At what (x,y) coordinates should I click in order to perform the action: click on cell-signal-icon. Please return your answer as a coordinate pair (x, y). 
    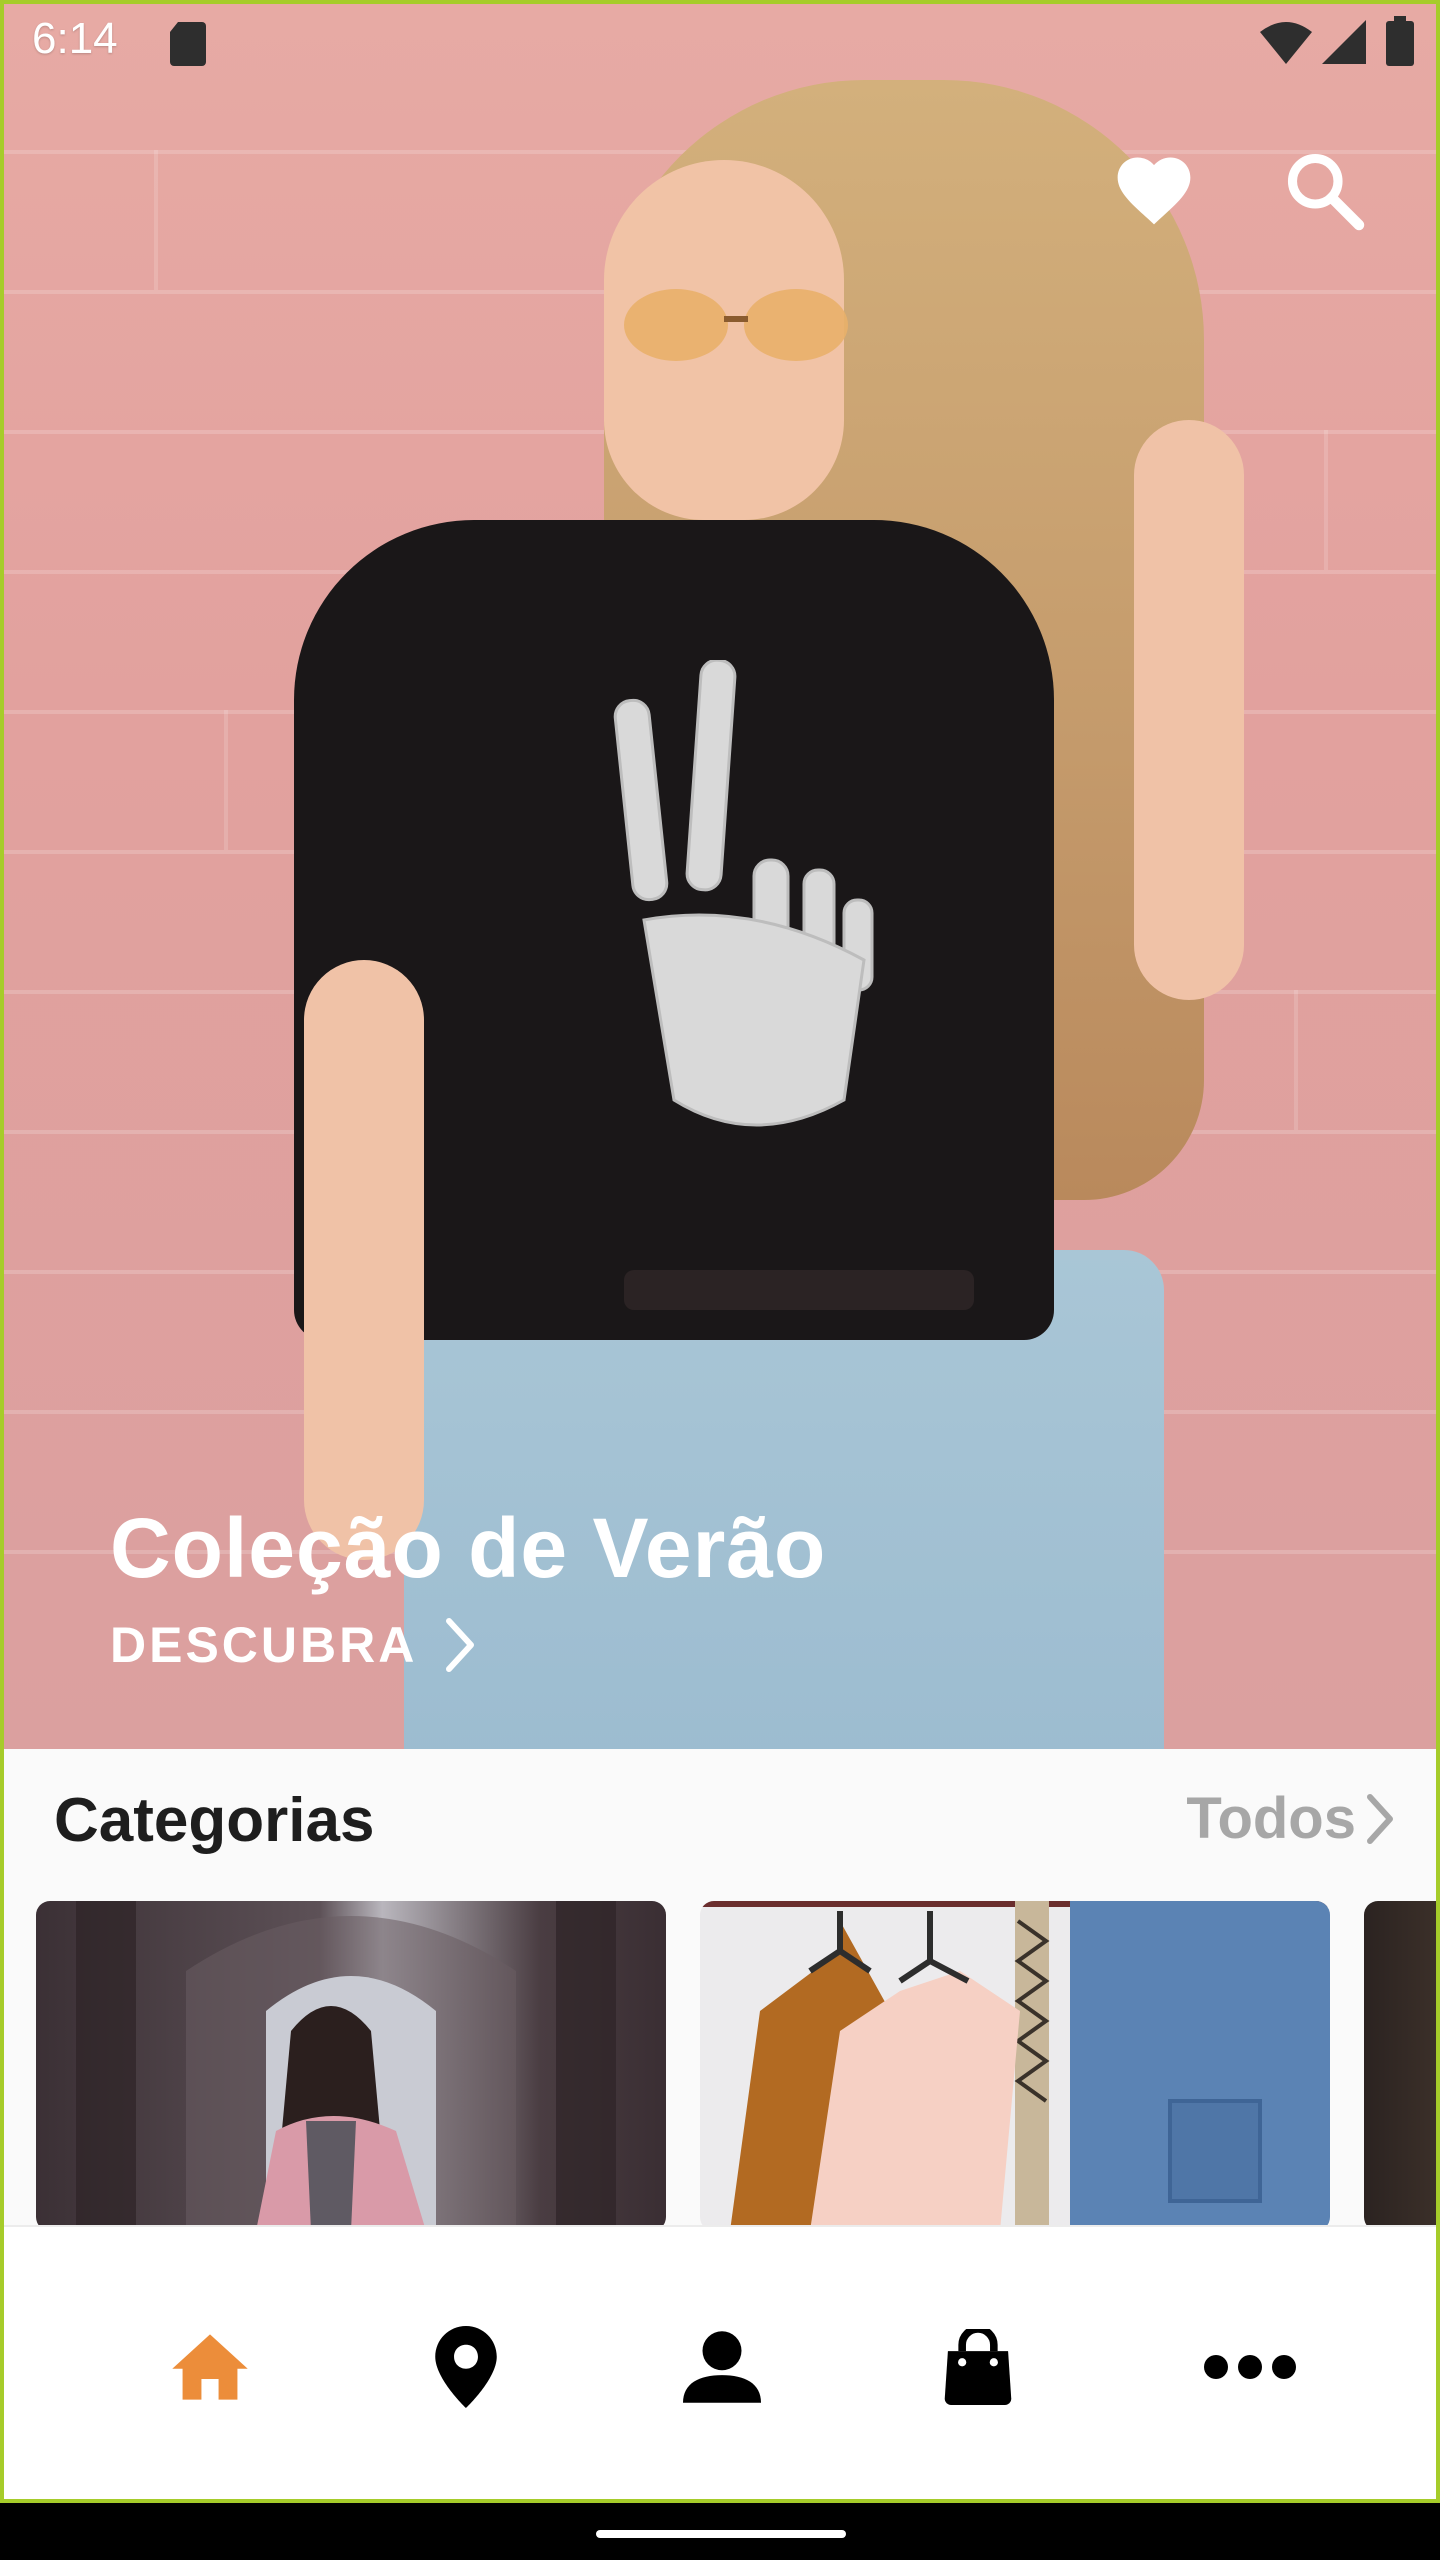
    Looking at the image, I should click on (1344, 42).